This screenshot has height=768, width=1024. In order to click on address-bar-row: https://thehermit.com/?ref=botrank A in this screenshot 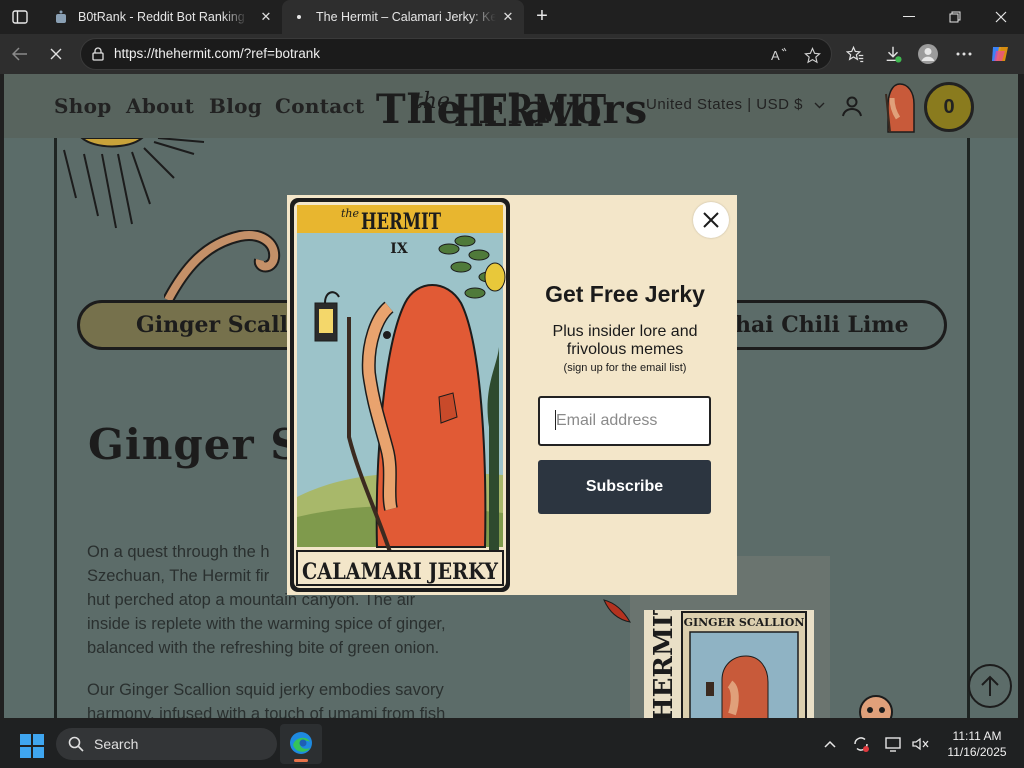, I will do `click(512, 54)`.